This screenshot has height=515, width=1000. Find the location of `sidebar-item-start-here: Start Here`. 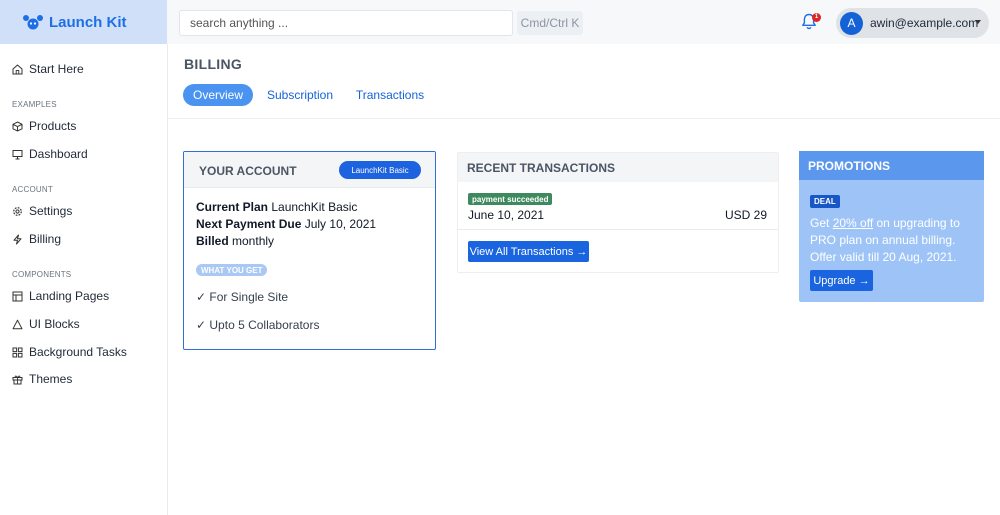

sidebar-item-start-here: Start Here is located at coordinates (48, 69).